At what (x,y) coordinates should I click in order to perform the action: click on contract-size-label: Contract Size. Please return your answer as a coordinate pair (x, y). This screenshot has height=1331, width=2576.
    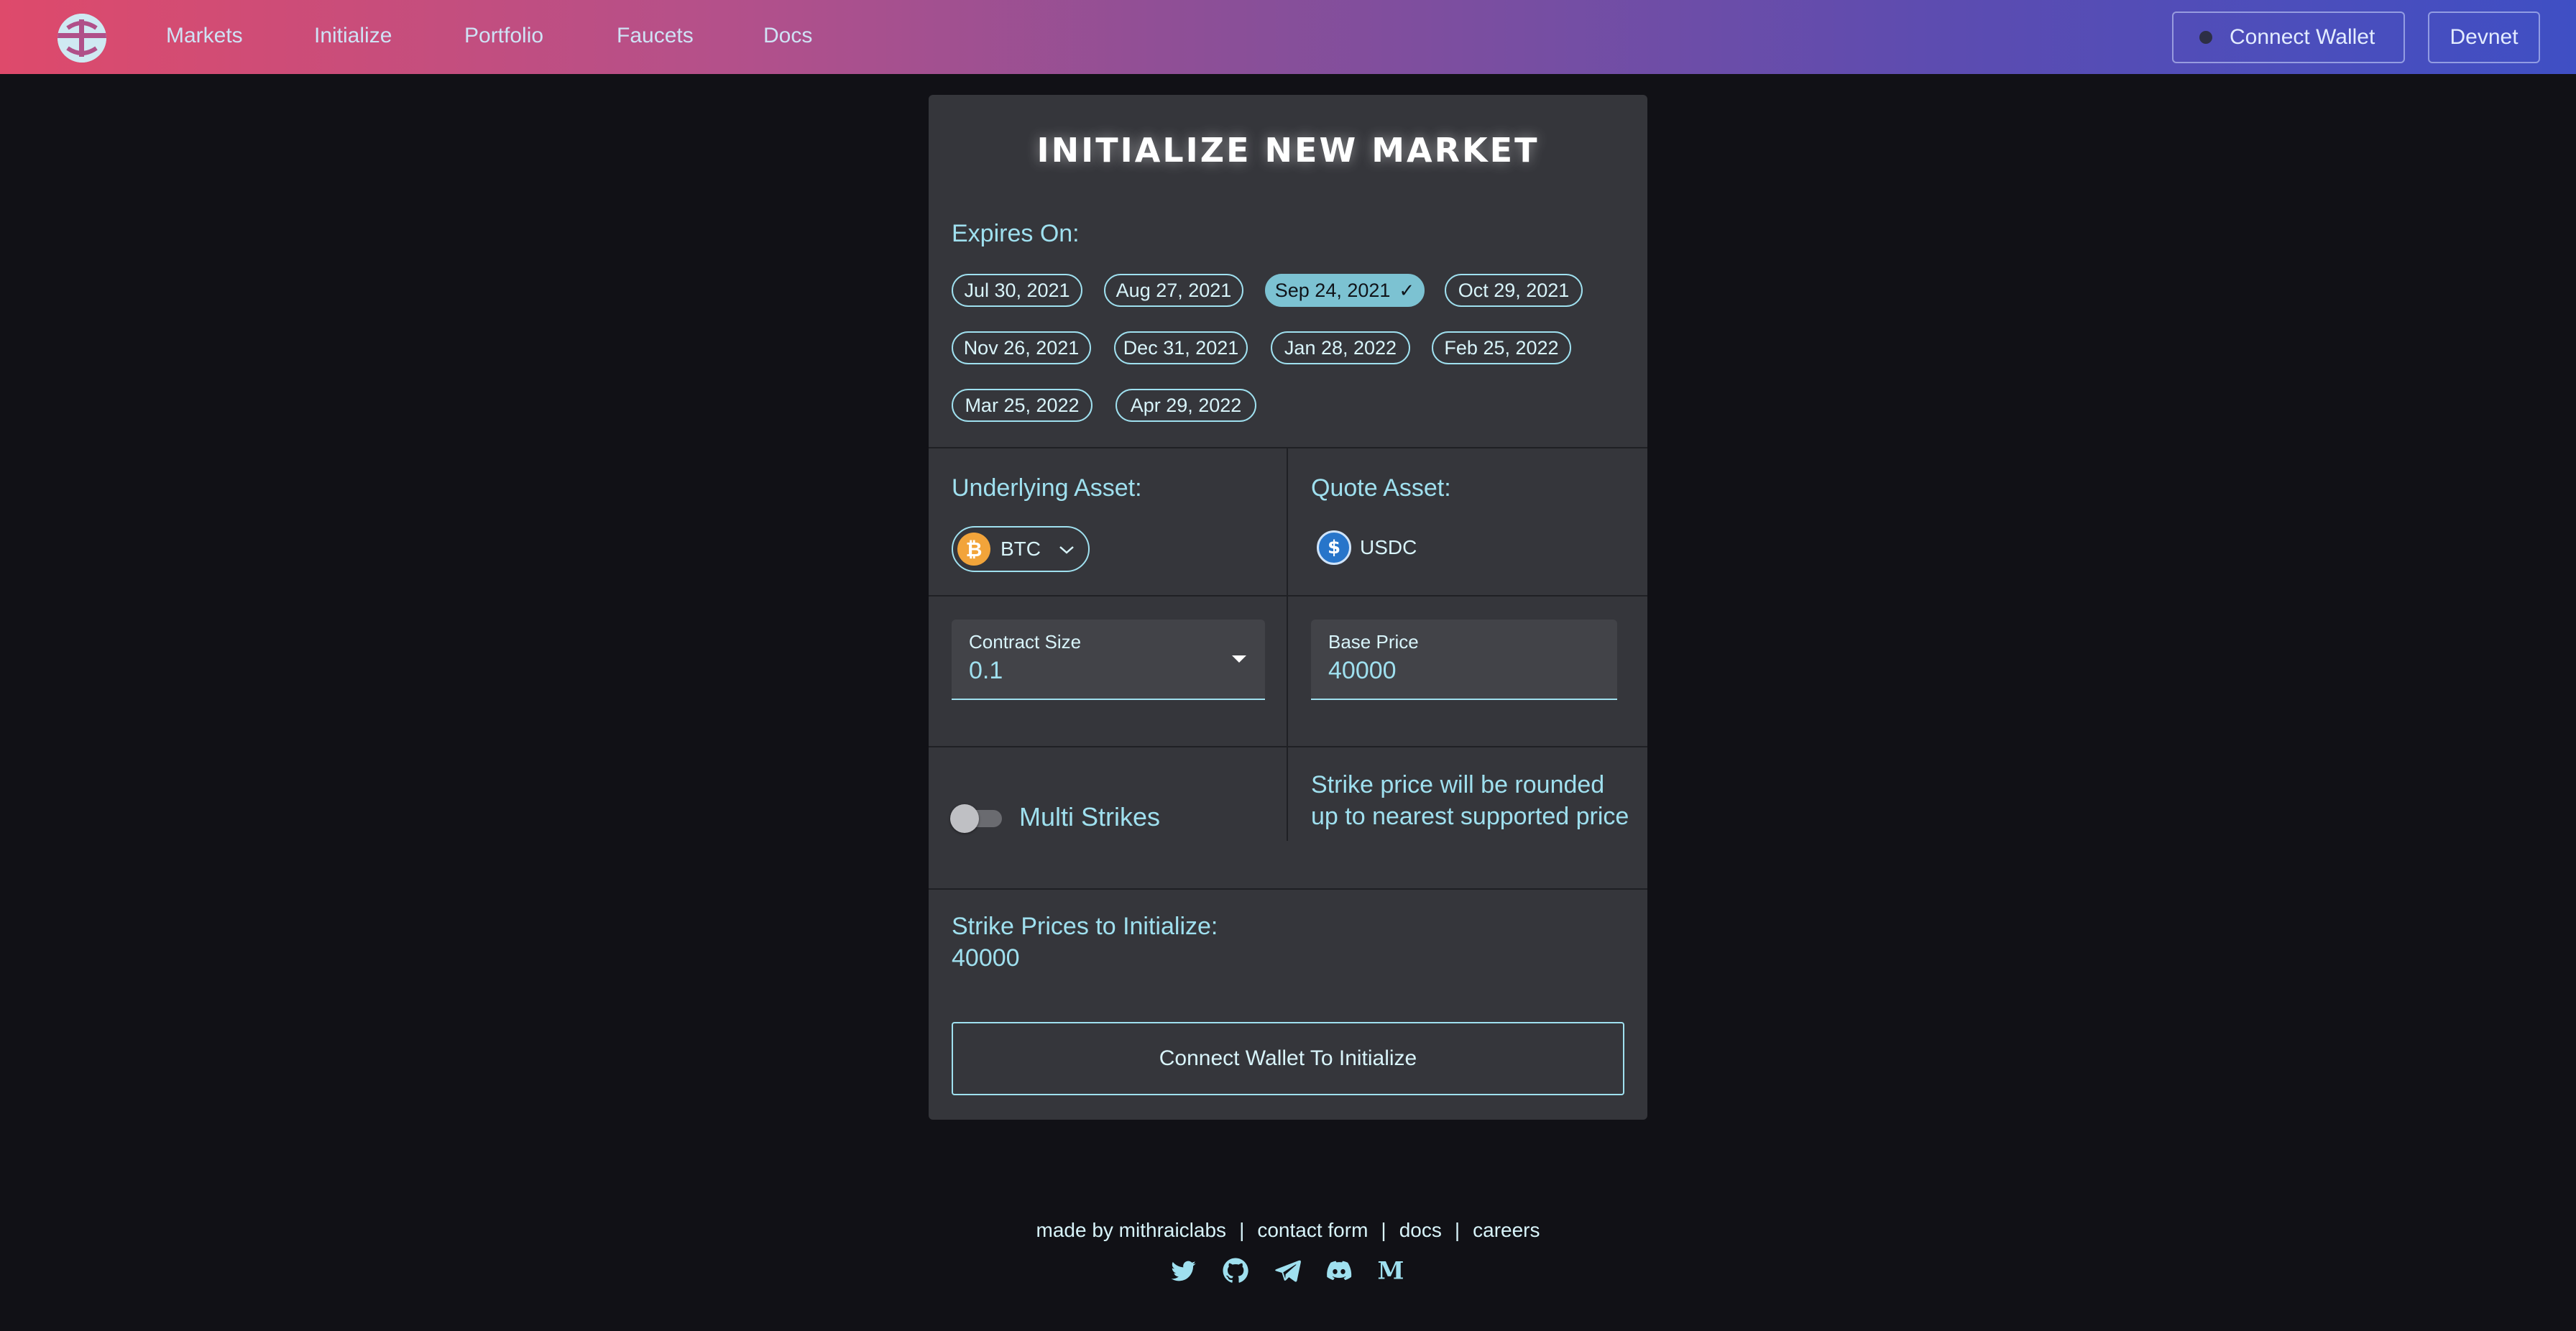
    Looking at the image, I should click on (1025, 642).